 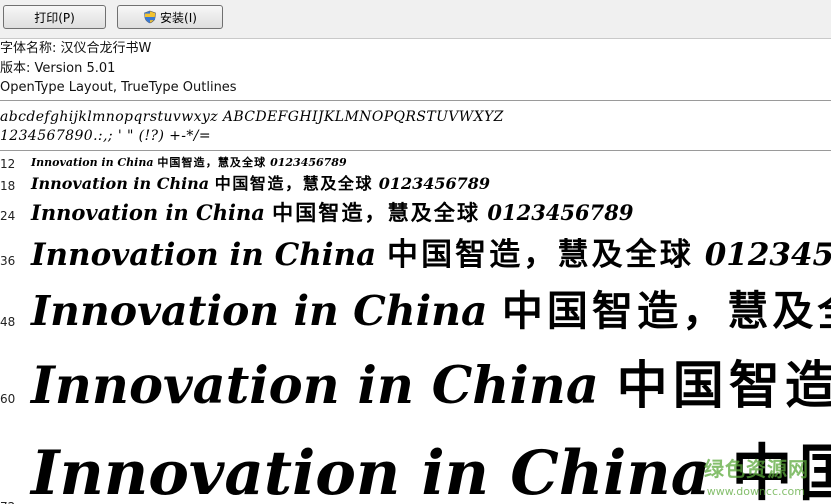 What do you see at coordinates (58, 68) in the screenshot?
I see `font-version-line: 版本: Version 5.01` at bounding box center [58, 68].